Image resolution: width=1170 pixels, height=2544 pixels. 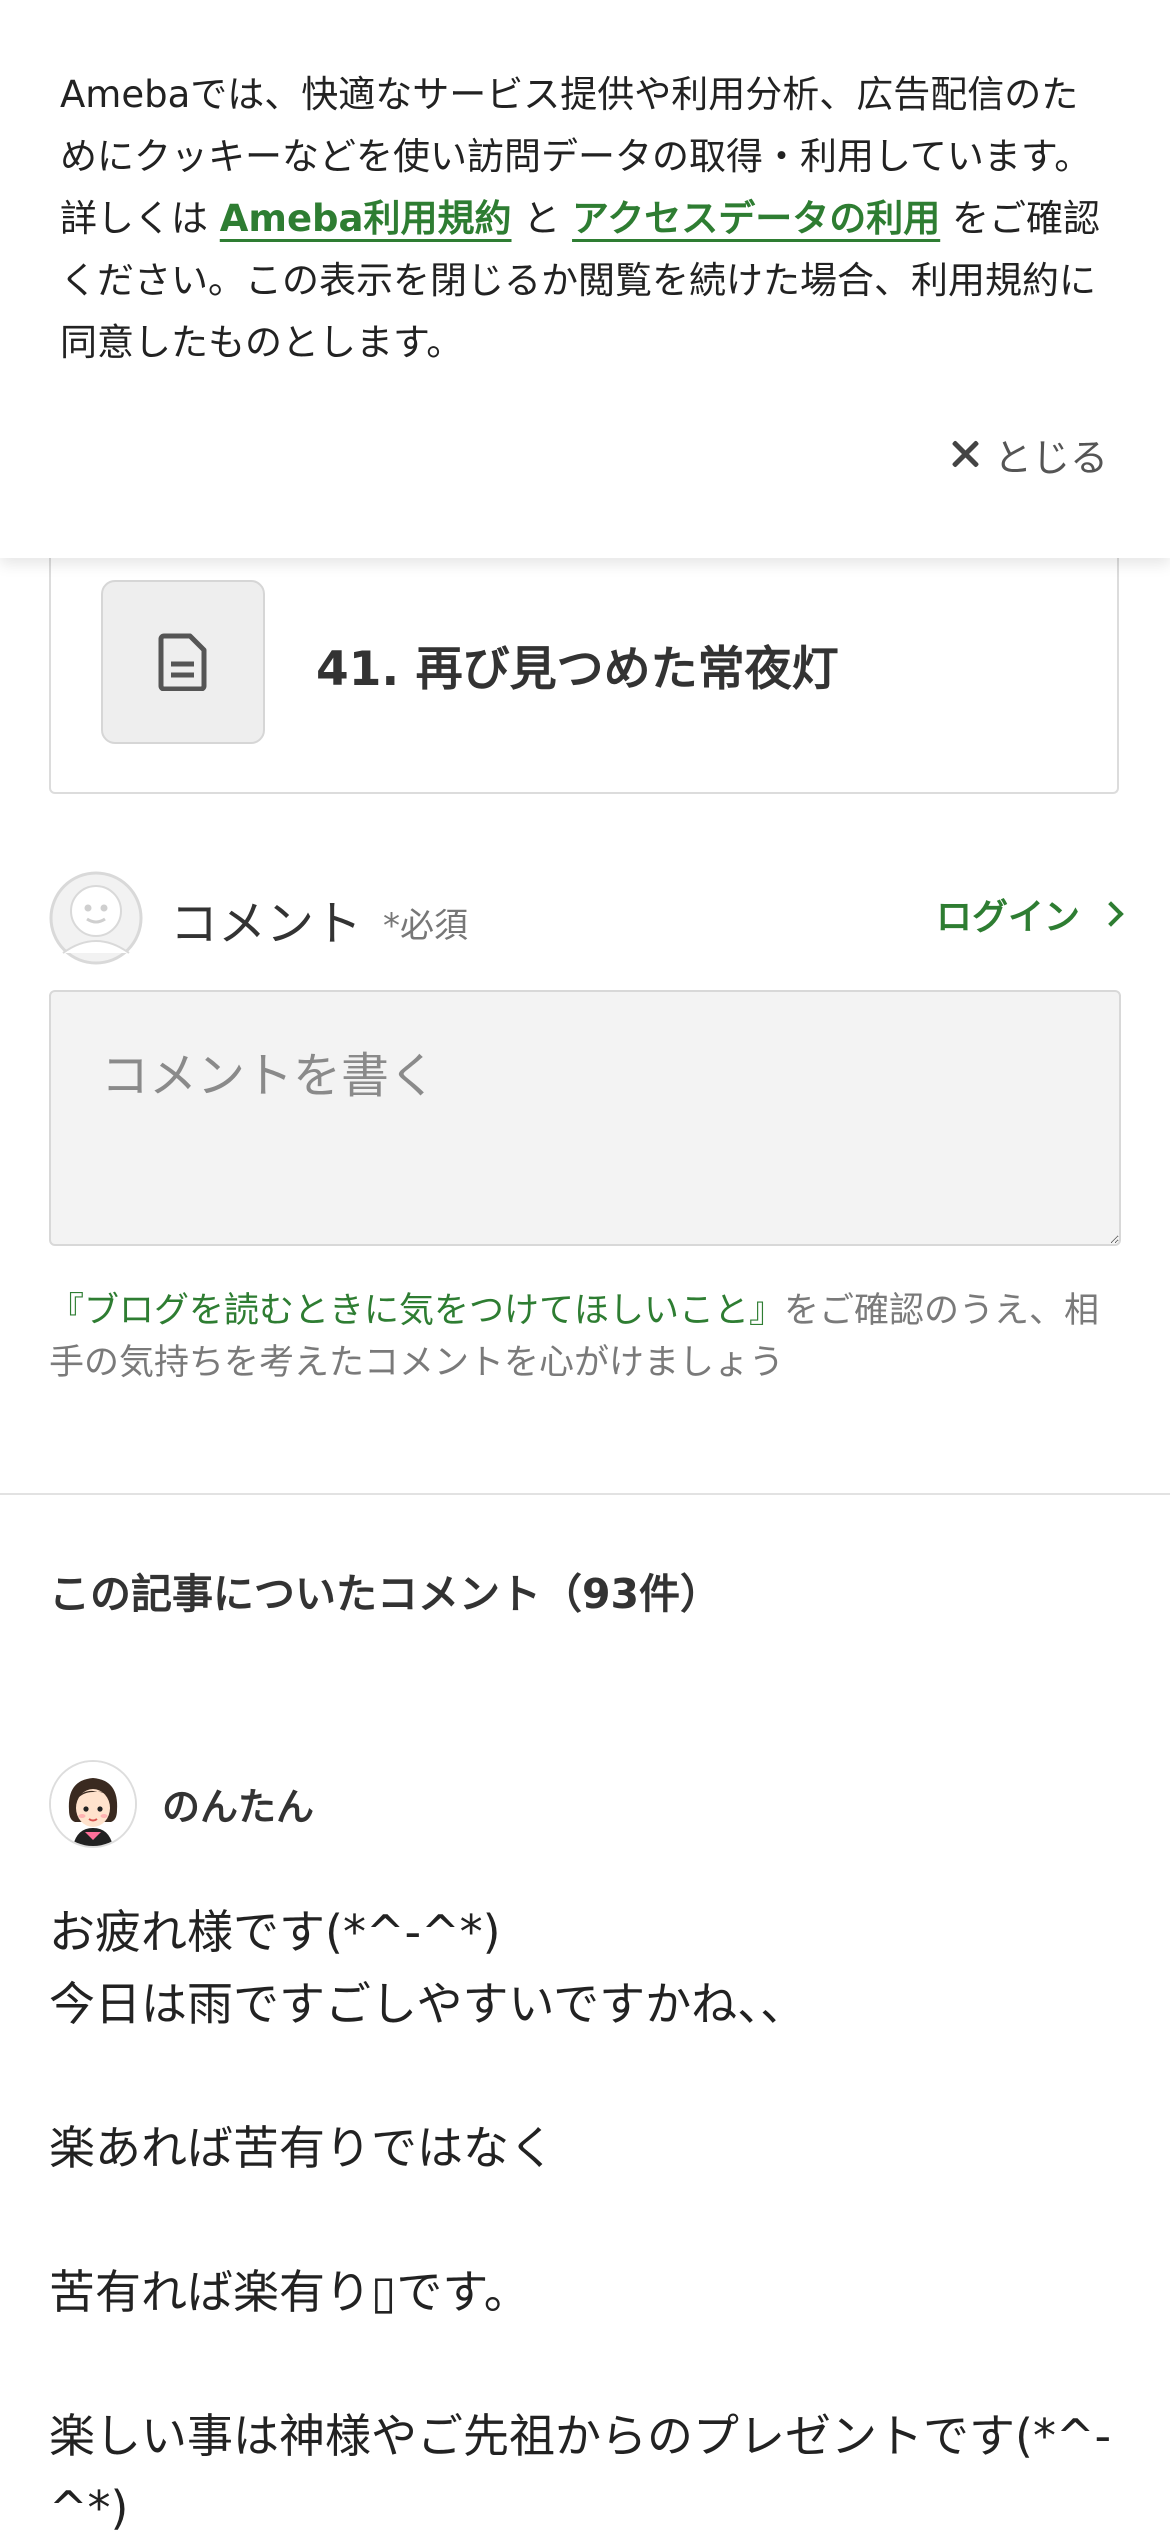 I want to click on access-data-link: アクセスデータの利用, so click(x=756, y=218).